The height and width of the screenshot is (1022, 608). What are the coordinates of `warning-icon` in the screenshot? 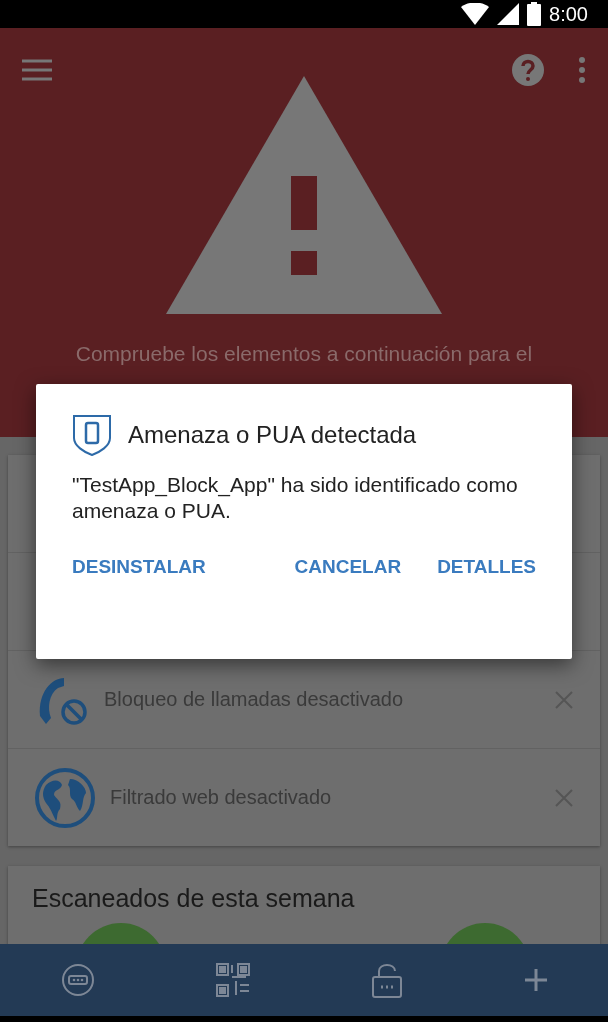 It's located at (304, 196).